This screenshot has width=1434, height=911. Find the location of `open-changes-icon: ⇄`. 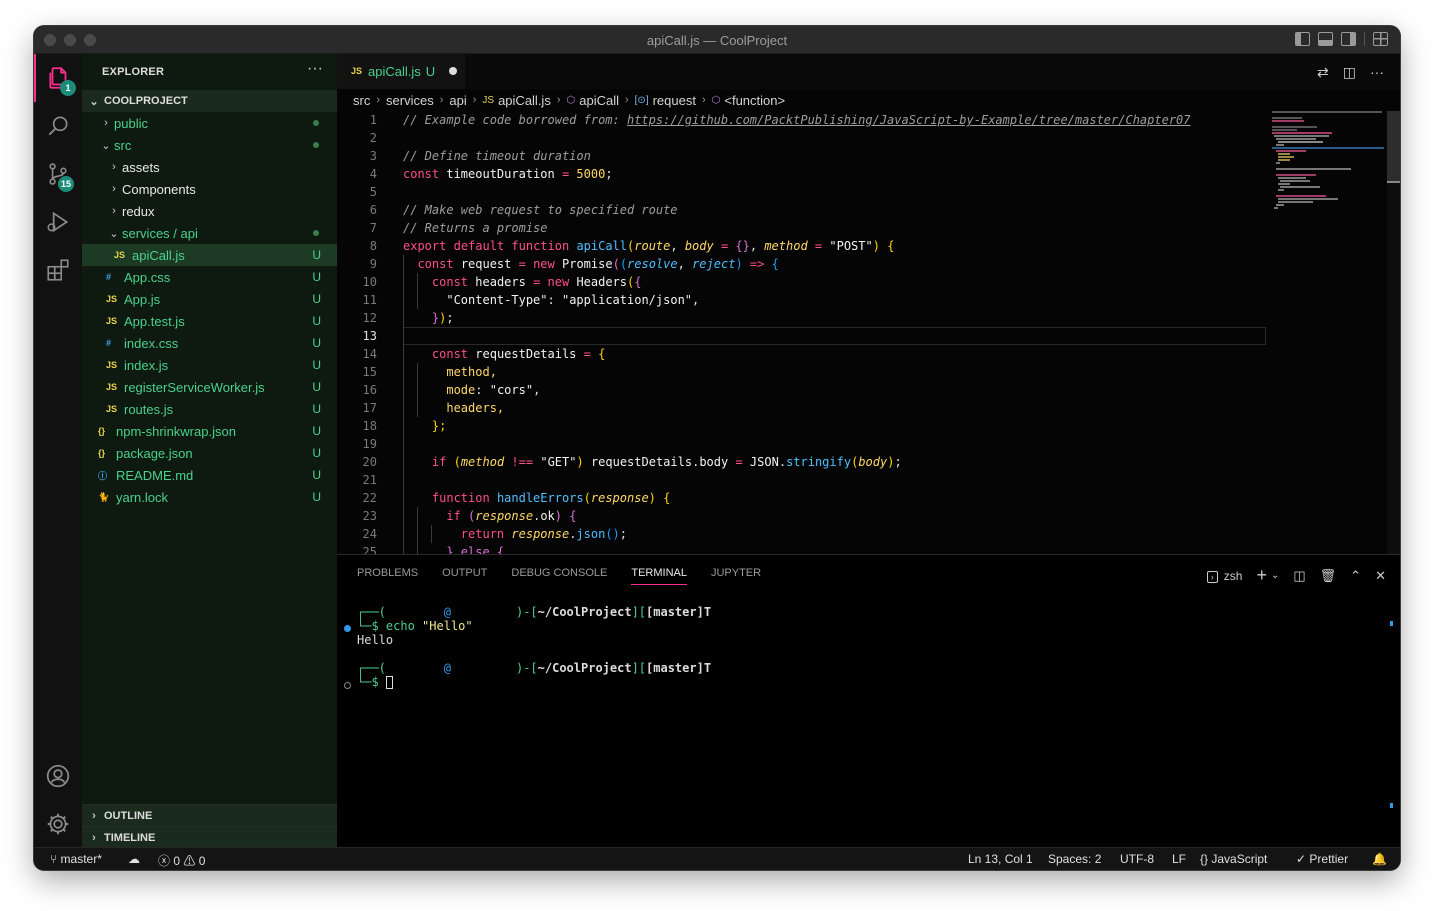

open-changes-icon: ⇄ is located at coordinates (1323, 72).